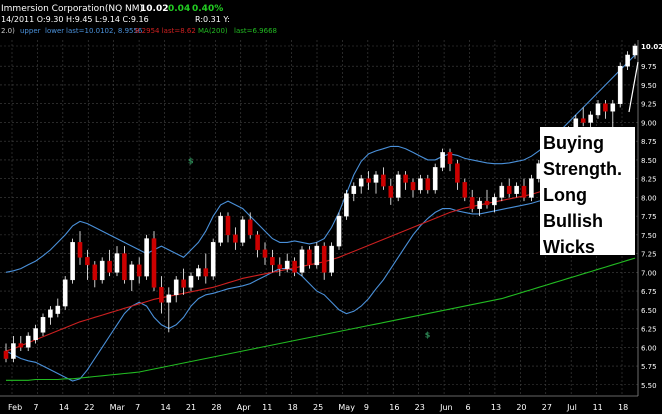  What do you see at coordinates (565, 195) in the screenshot?
I see `annotation-line: Long` at bounding box center [565, 195].